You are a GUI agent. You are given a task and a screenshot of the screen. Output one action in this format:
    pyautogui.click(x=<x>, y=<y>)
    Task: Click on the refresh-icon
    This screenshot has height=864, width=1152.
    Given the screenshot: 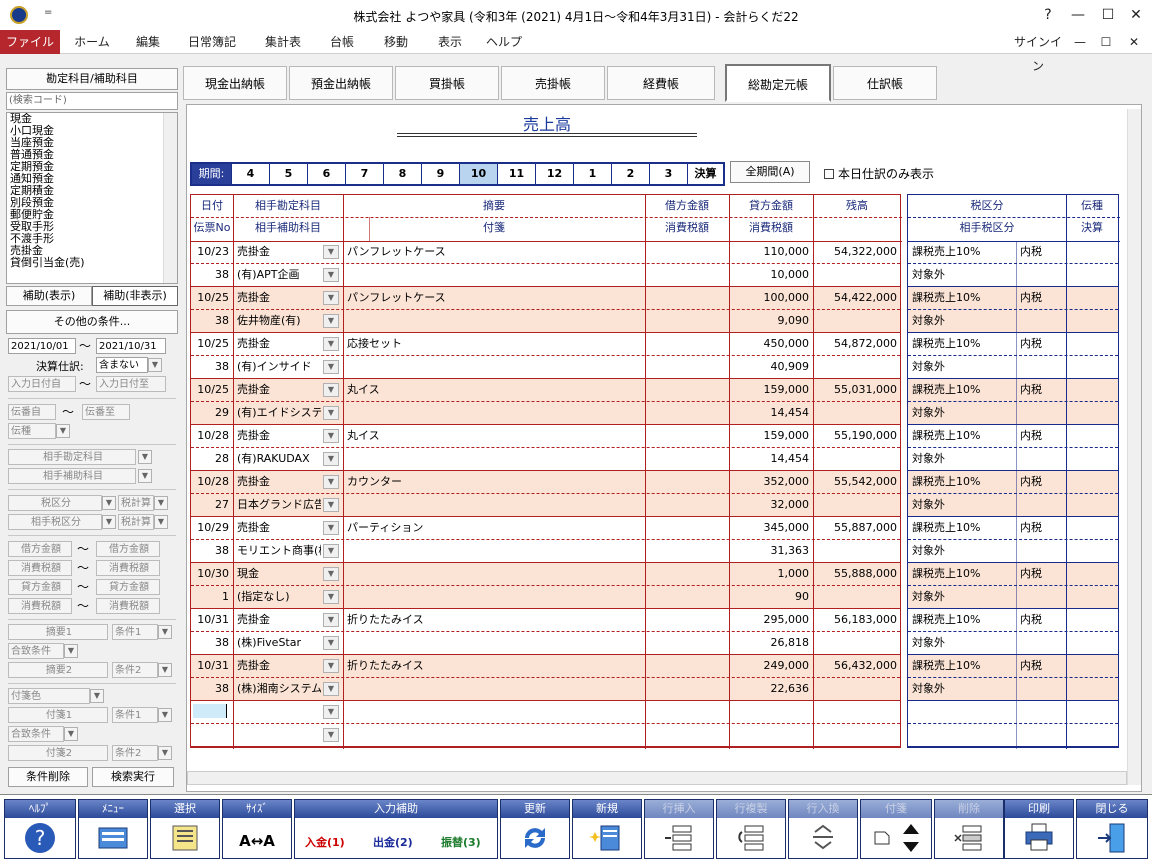 What is the action you would take?
    pyautogui.click(x=535, y=838)
    